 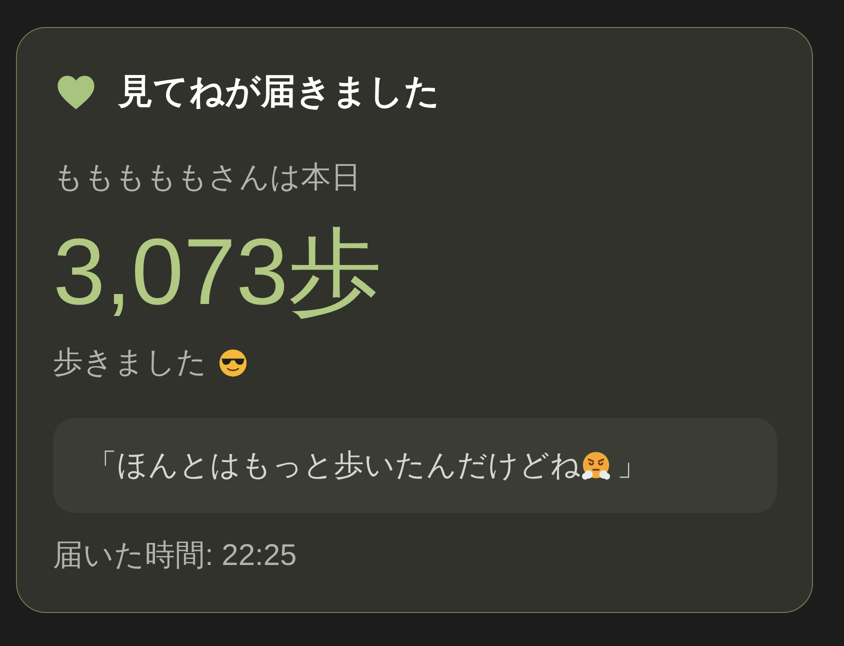 I want to click on heart-icon, so click(x=76, y=92).